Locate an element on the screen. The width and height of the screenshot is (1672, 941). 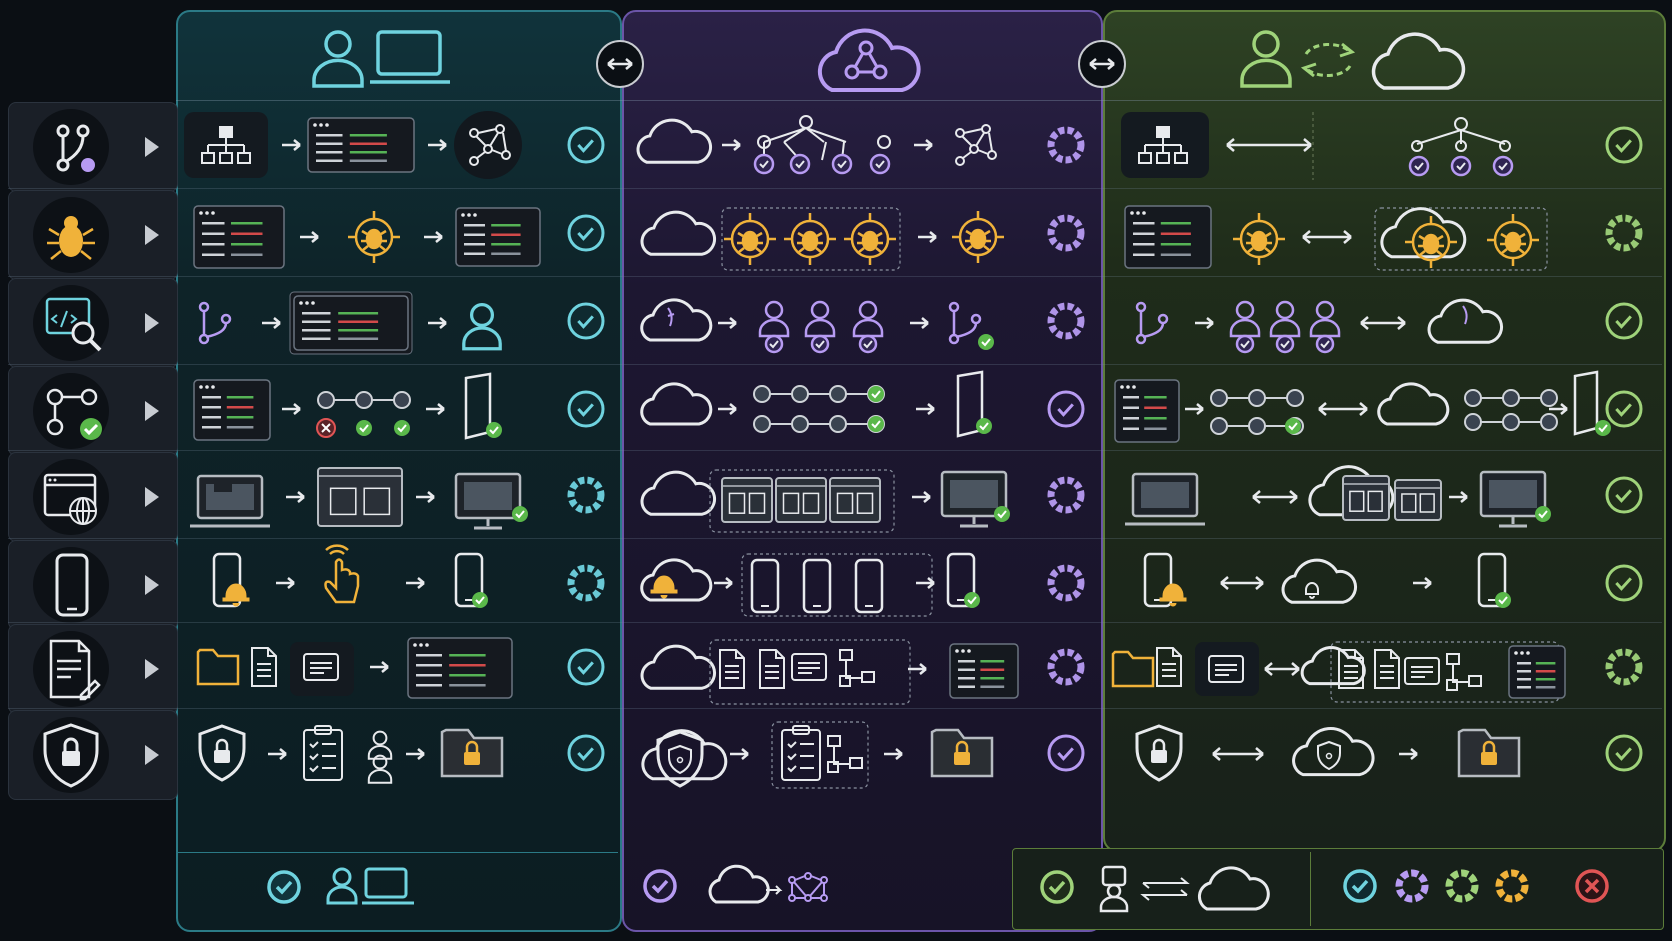
row-label-pipeline is located at coordinates (93, 411).